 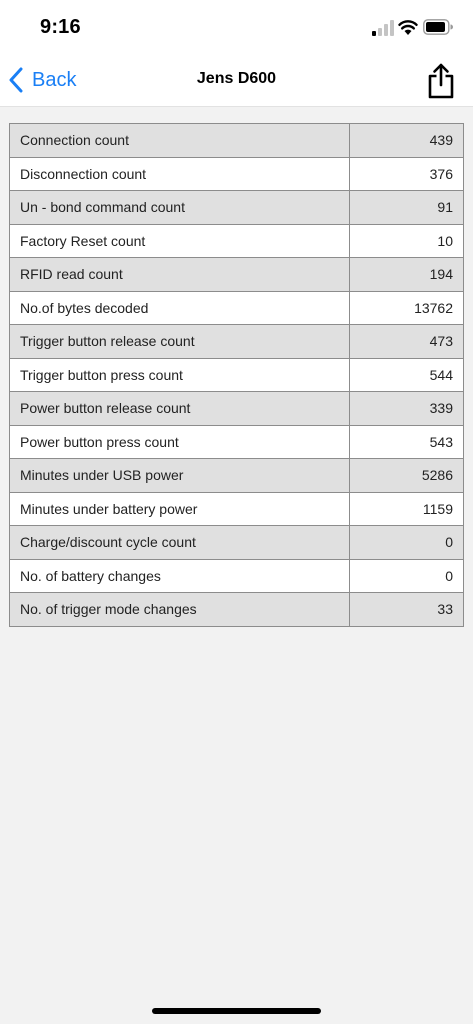 I want to click on row-label: Trigger button release count, so click(x=179, y=341).